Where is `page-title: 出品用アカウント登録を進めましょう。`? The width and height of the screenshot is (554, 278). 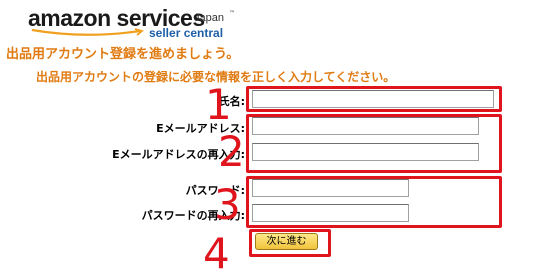 page-title: 出品用アカウント登録を進めましょう。 is located at coordinates (123, 54).